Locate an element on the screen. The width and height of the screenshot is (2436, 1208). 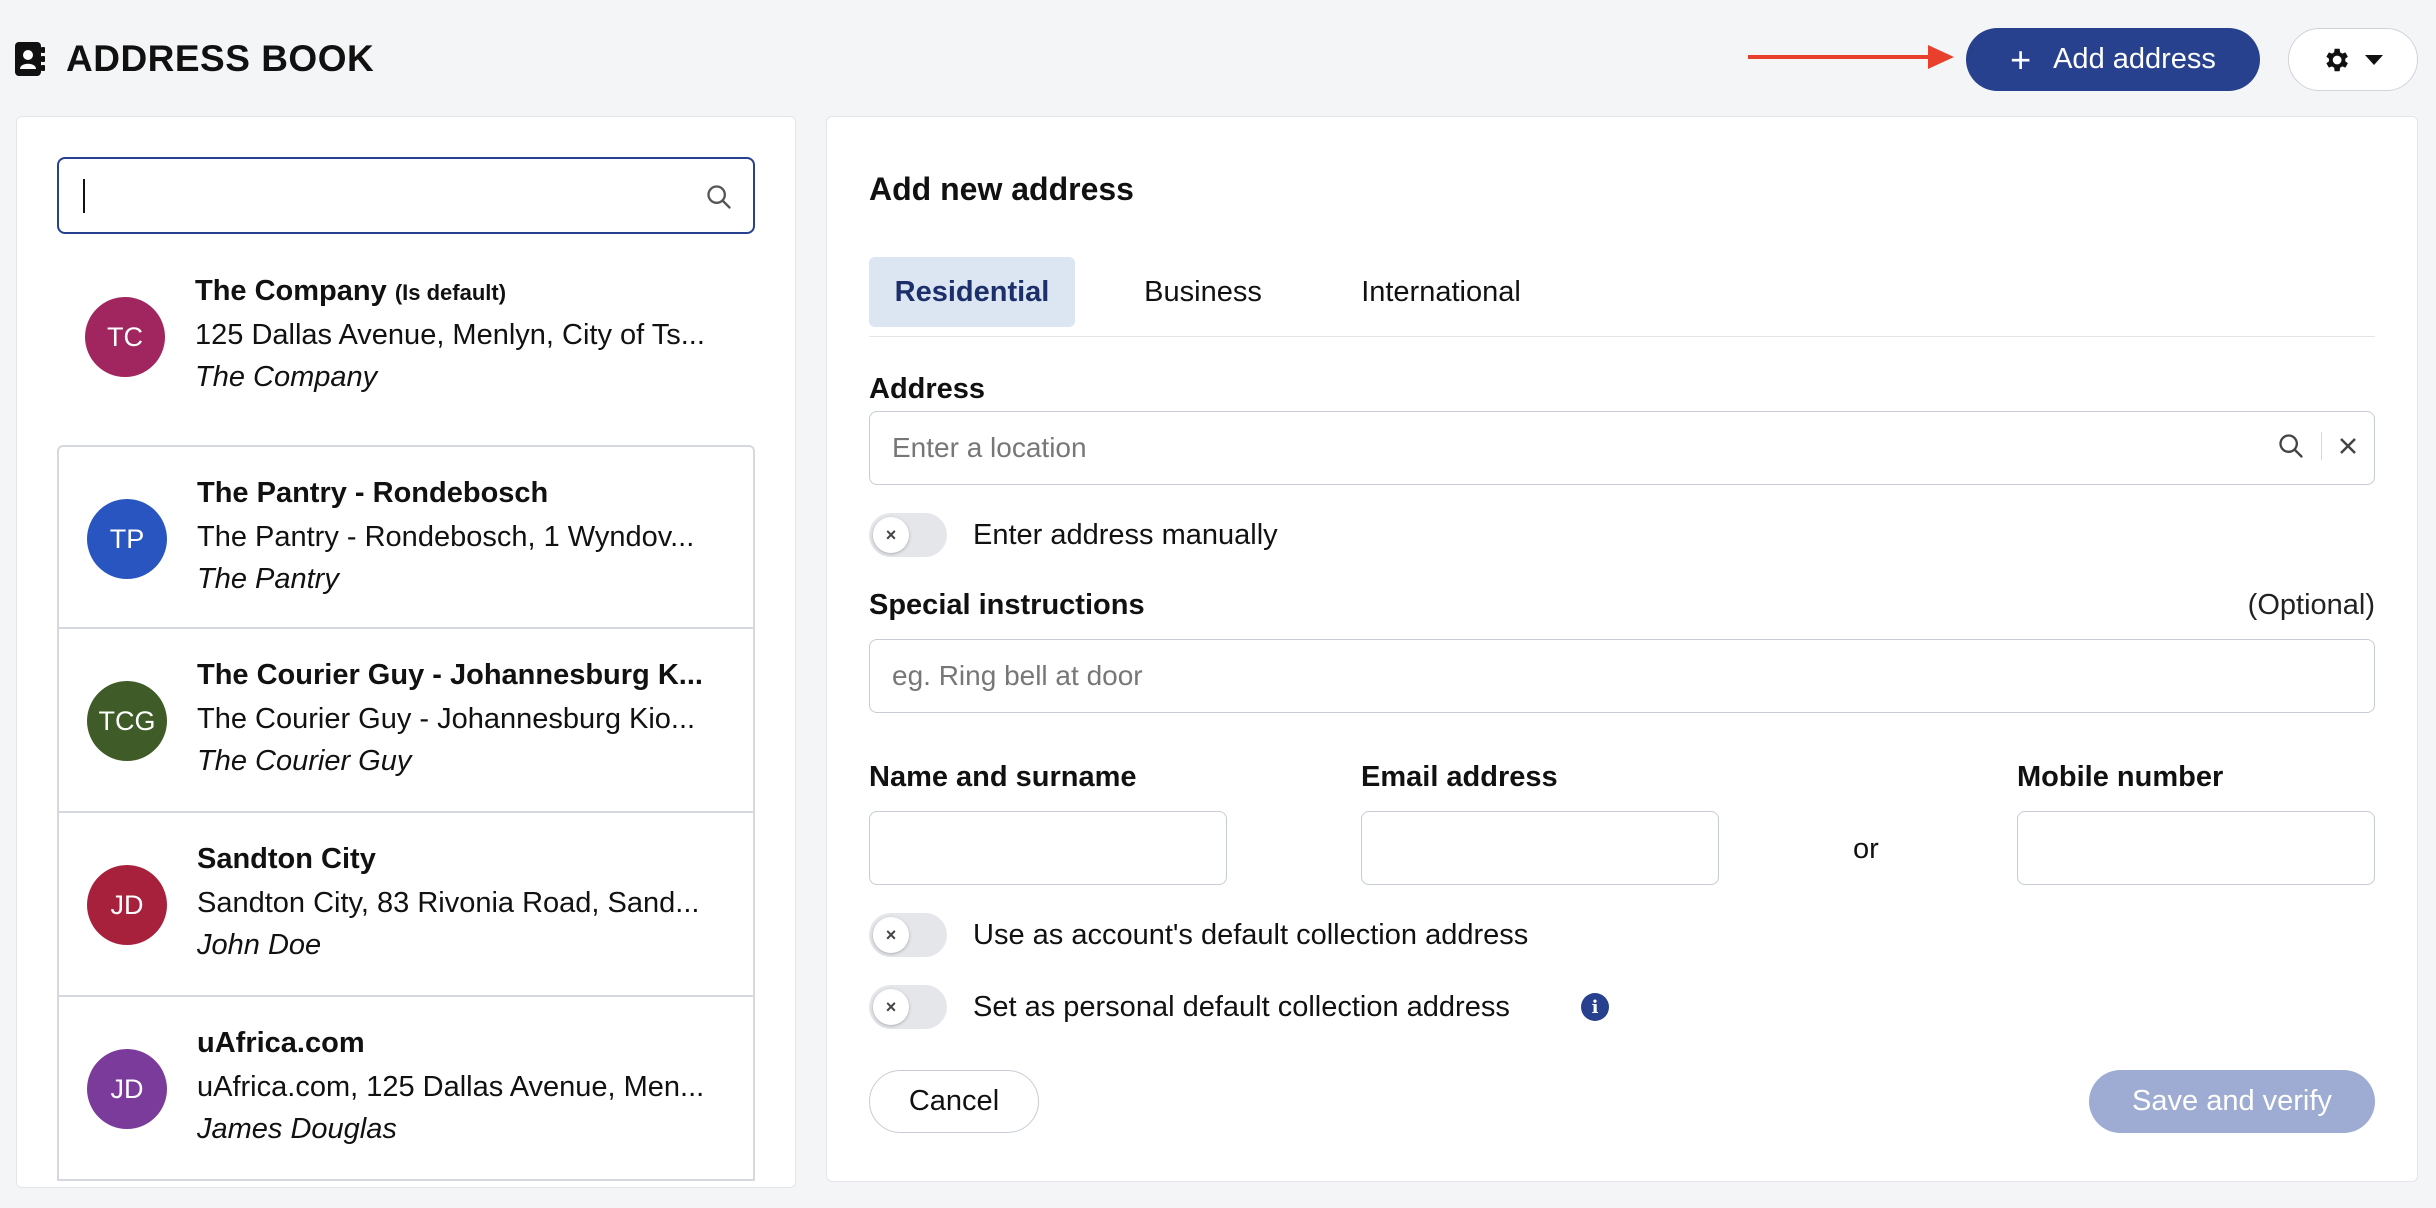
optional-hint: (Optional) is located at coordinates (2311, 605).